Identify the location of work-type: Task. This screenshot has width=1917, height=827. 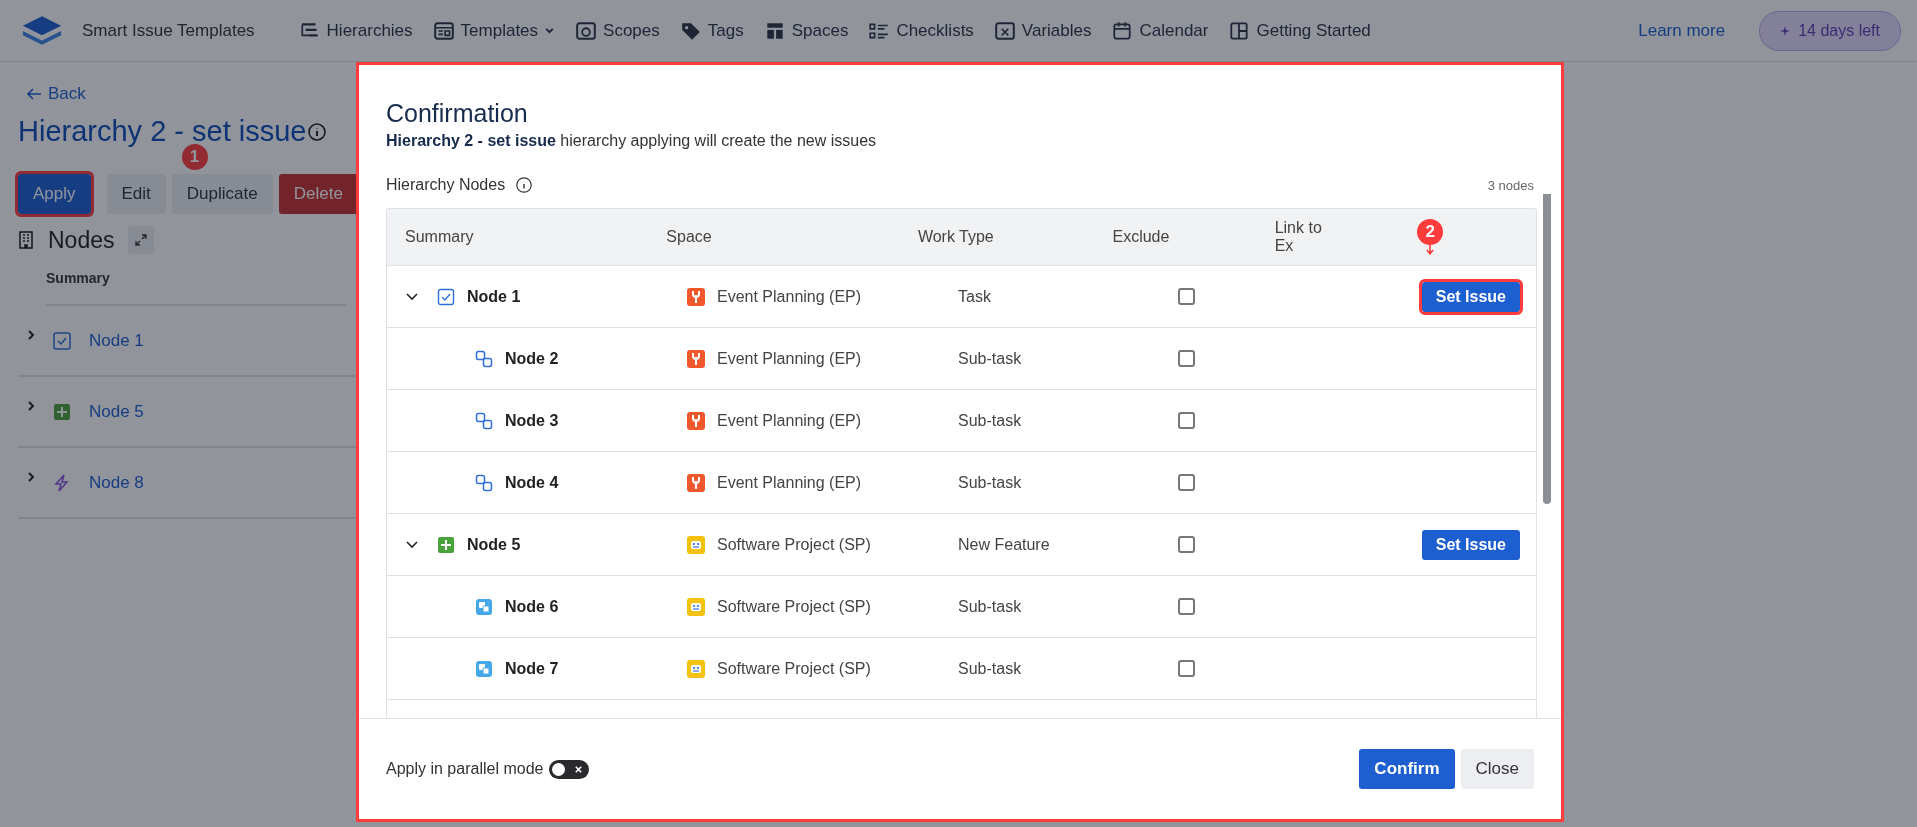
(974, 296).